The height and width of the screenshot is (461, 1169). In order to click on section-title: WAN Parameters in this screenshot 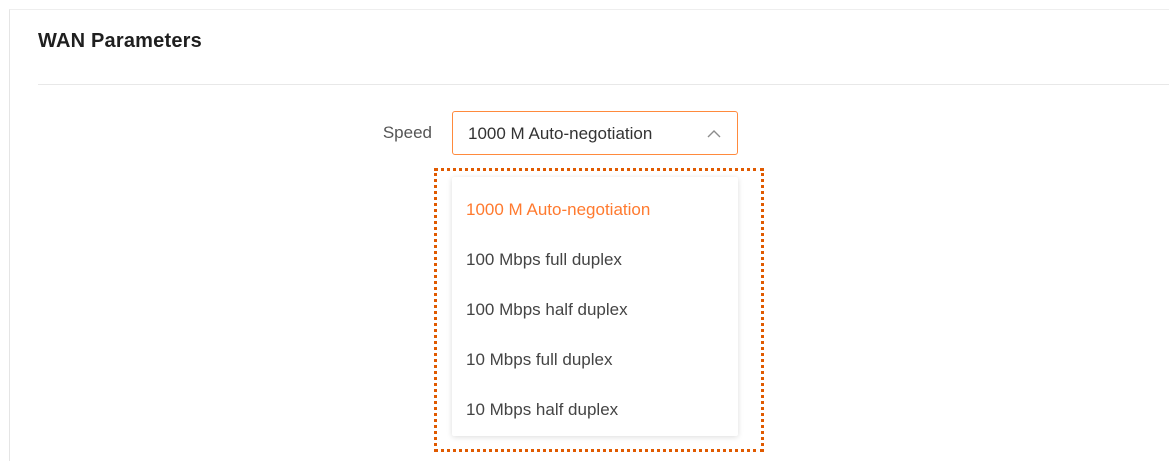, I will do `click(120, 41)`.